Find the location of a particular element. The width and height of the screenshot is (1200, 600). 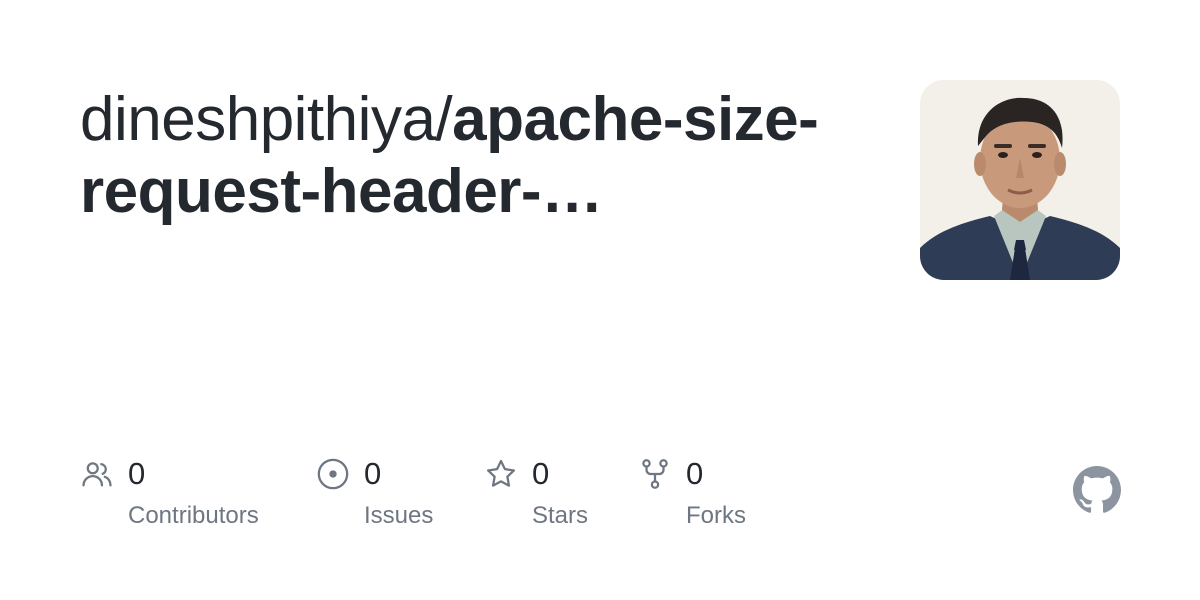

issues-count: 0 is located at coordinates (373, 473).